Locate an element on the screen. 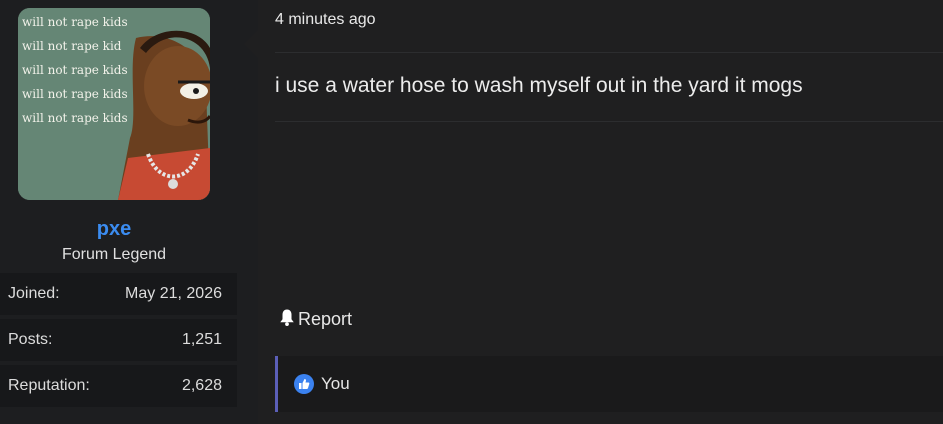  username: pxe is located at coordinates (114, 229).